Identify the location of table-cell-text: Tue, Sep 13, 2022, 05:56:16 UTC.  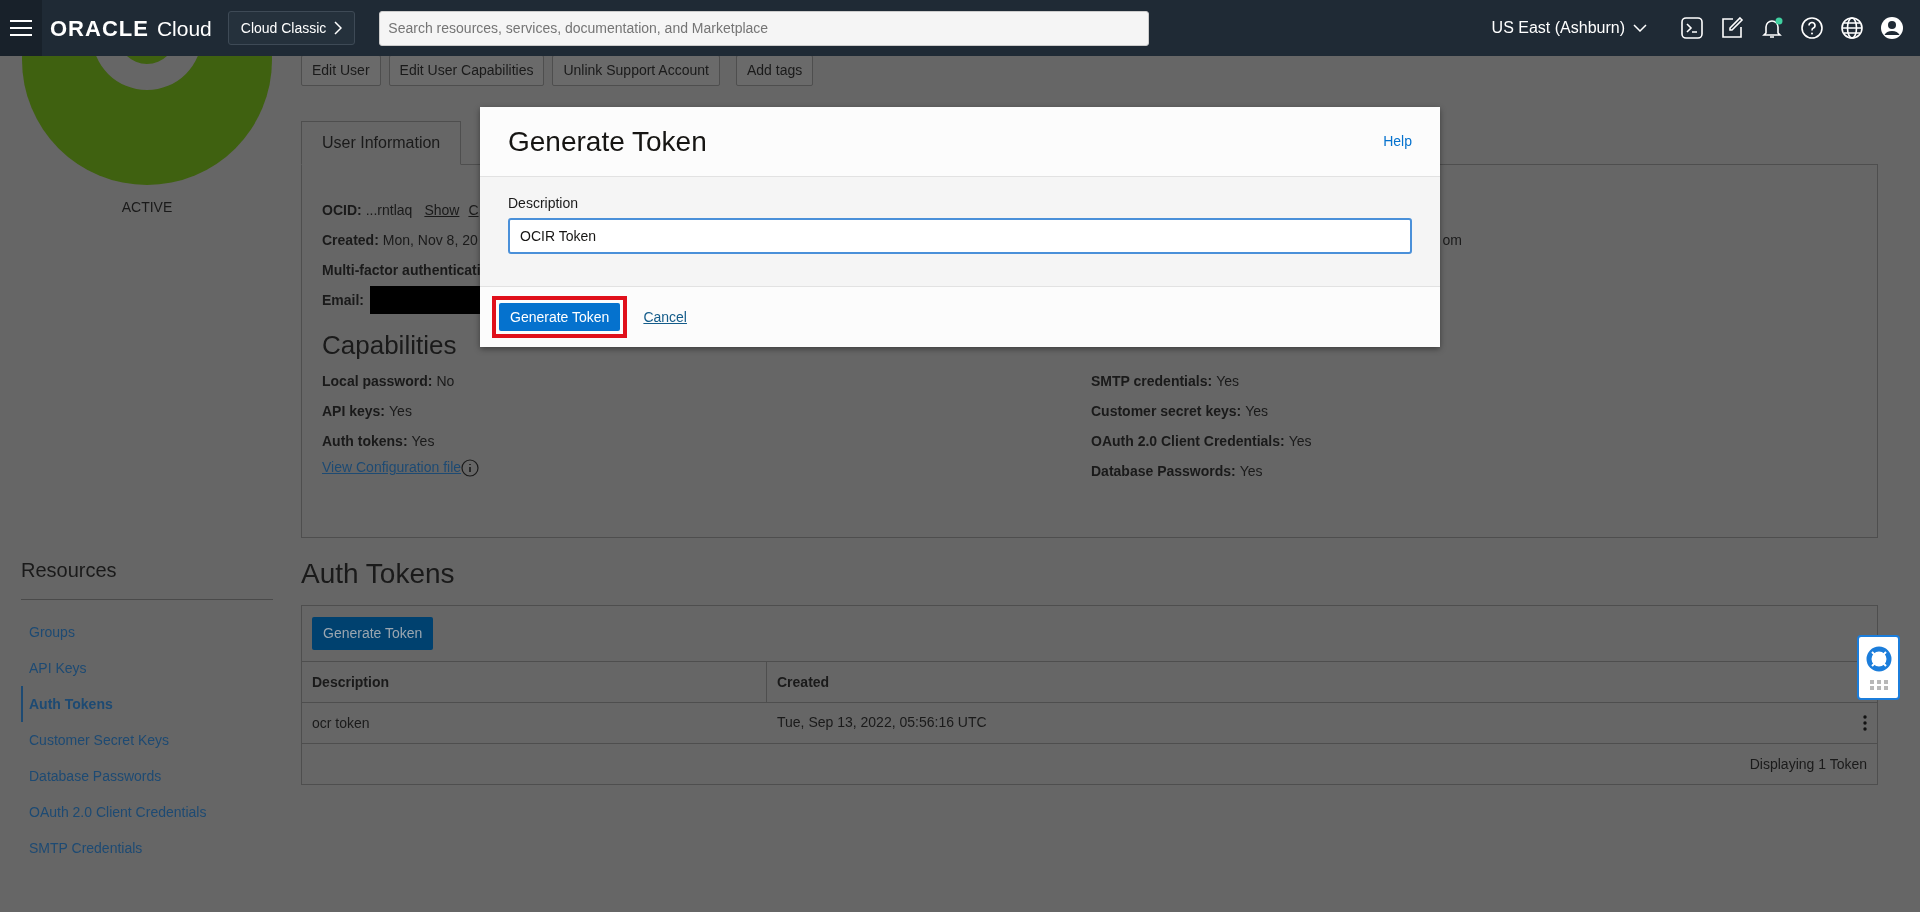
(882, 723).